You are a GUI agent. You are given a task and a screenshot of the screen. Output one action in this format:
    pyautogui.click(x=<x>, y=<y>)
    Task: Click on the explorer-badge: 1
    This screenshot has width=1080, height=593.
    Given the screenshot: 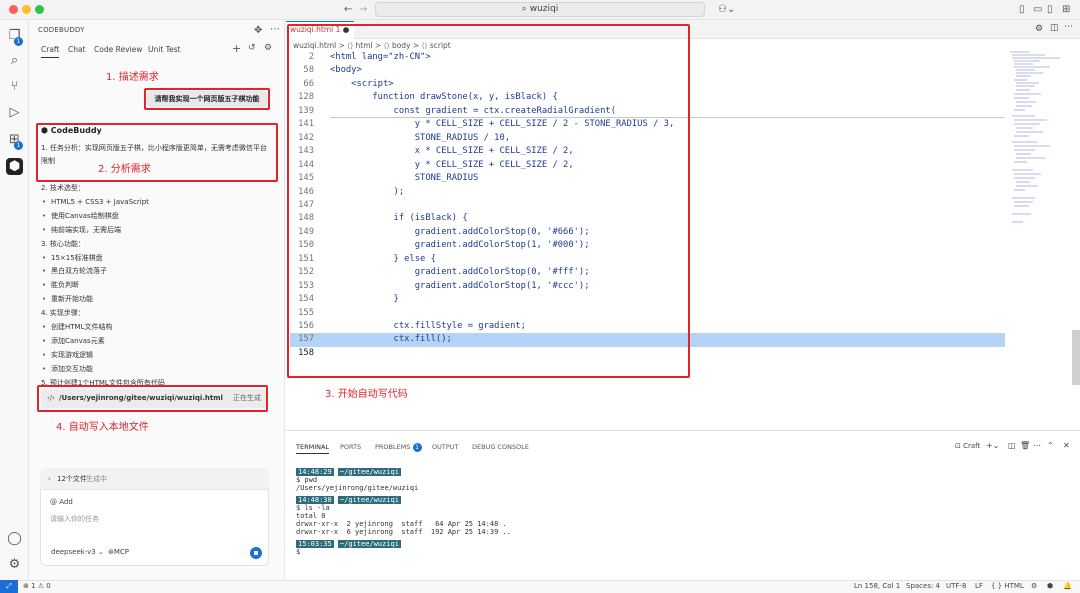 What is the action you would take?
    pyautogui.click(x=18, y=41)
    